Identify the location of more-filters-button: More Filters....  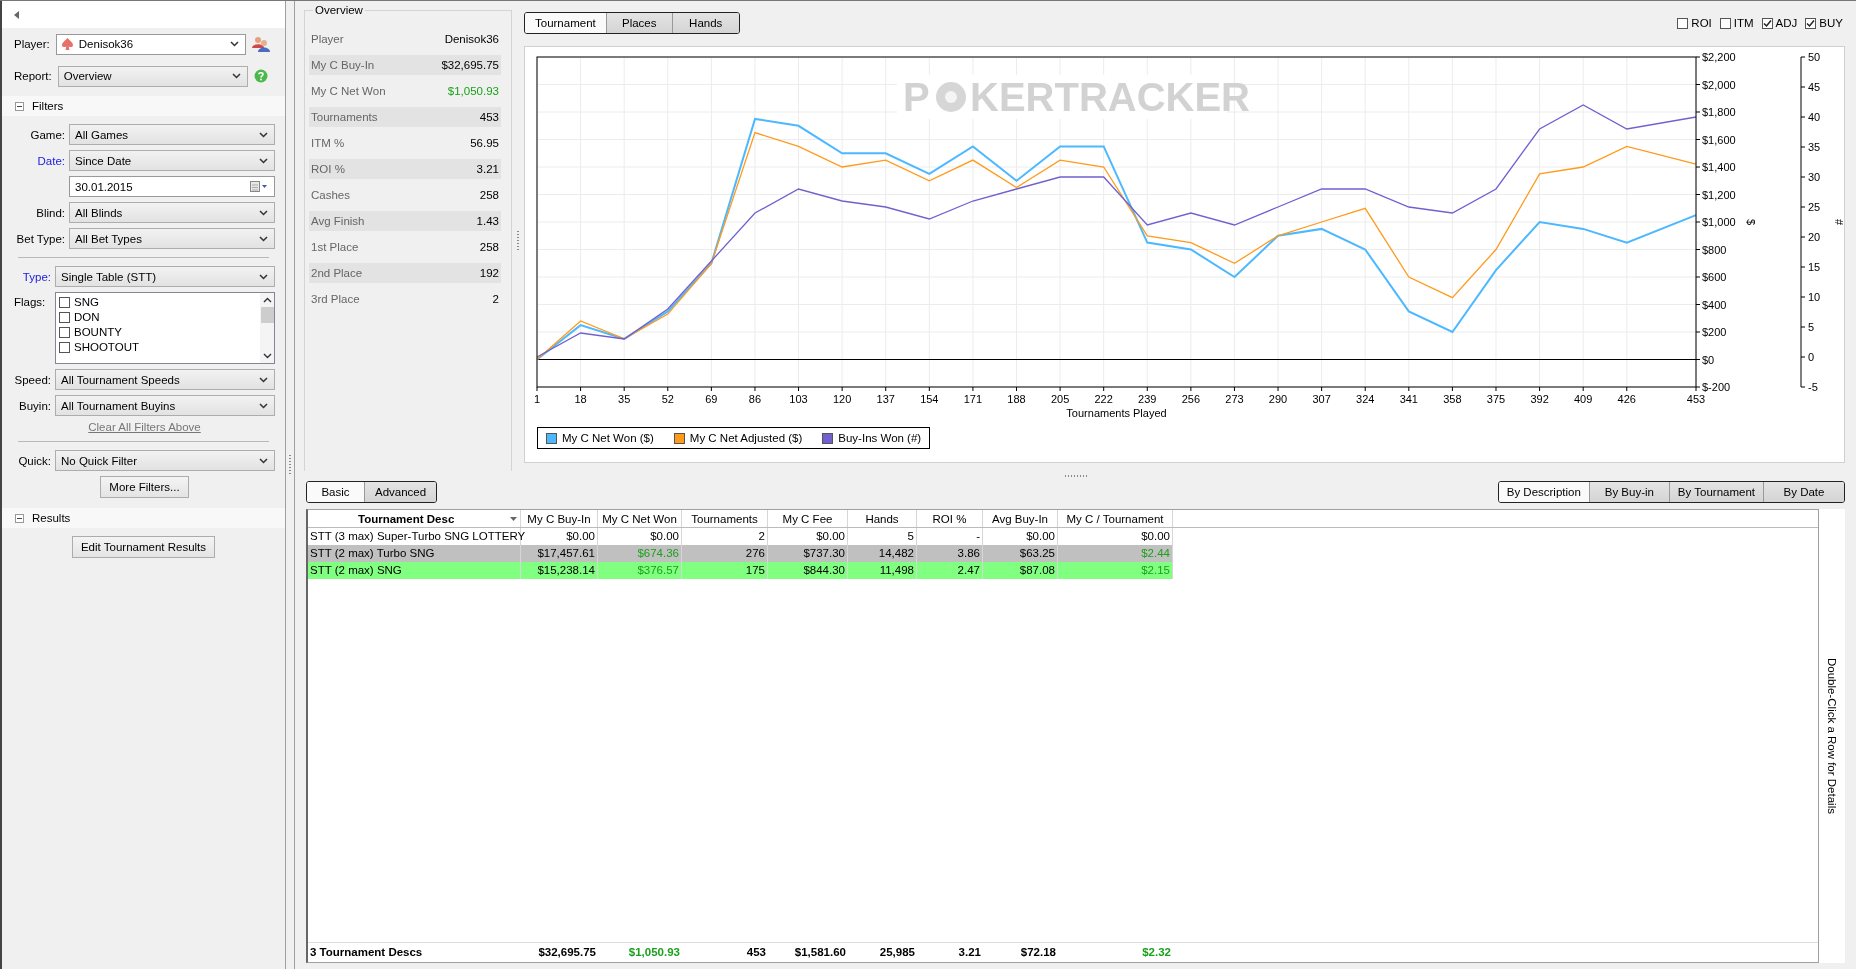
(144, 487).